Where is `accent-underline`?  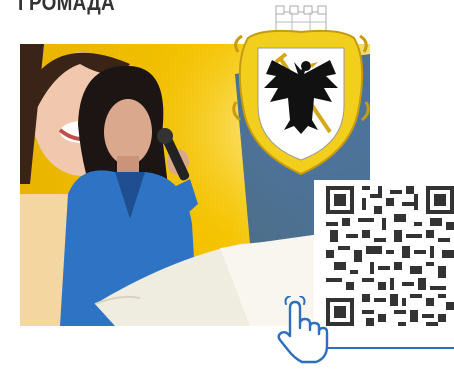 accent-underline is located at coordinates (391, 348).